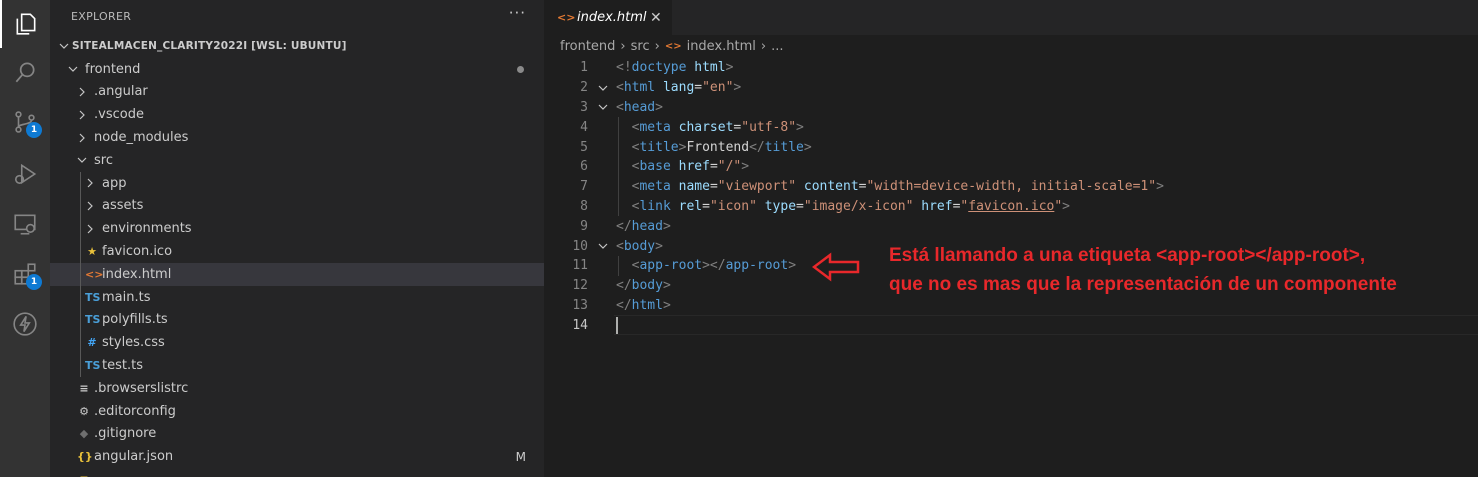 Image resolution: width=1478 pixels, height=477 pixels. What do you see at coordinates (25, 274) in the screenshot?
I see `extensions-icon: 1` at bounding box center [25, 274].